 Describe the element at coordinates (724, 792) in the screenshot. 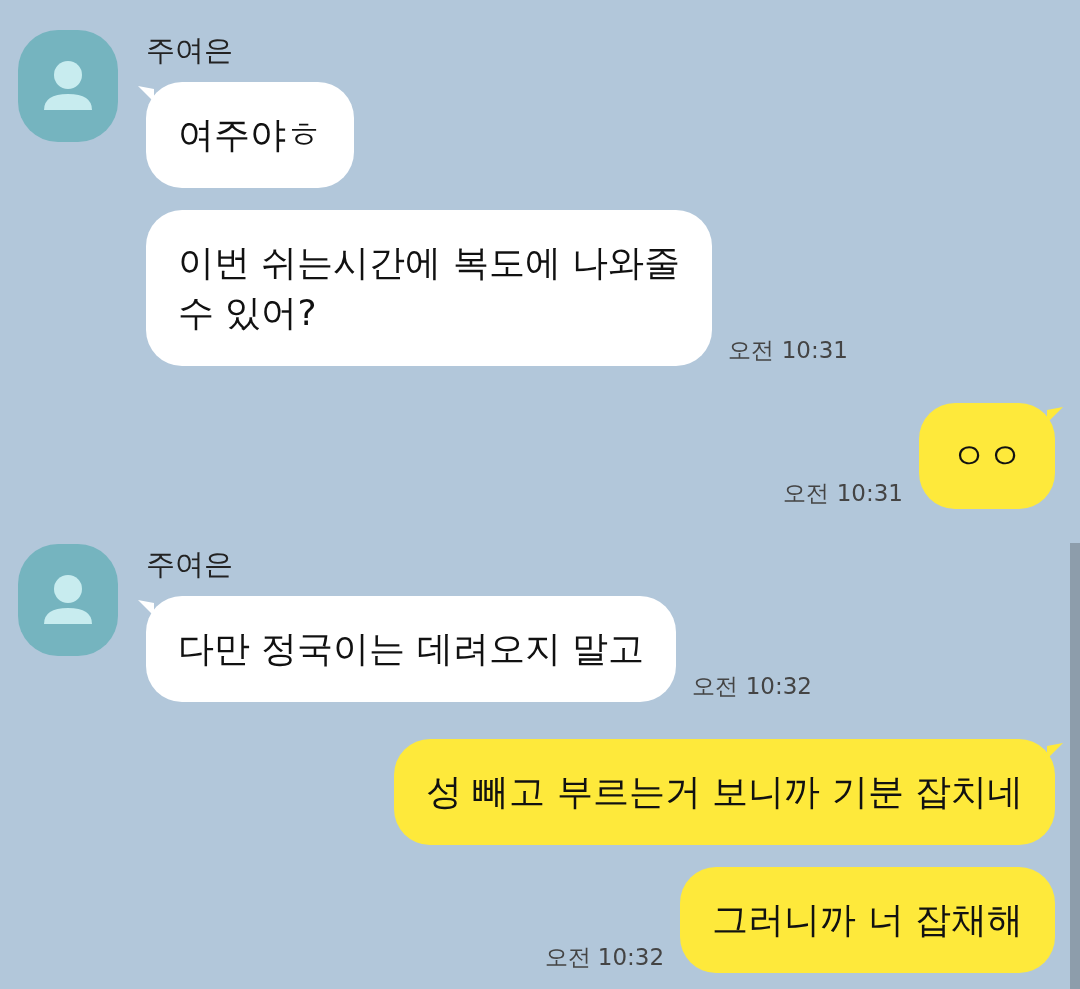

I see `message-bubble: 성 빼고 부르는거 보니까 기분 잡치네` at that location.